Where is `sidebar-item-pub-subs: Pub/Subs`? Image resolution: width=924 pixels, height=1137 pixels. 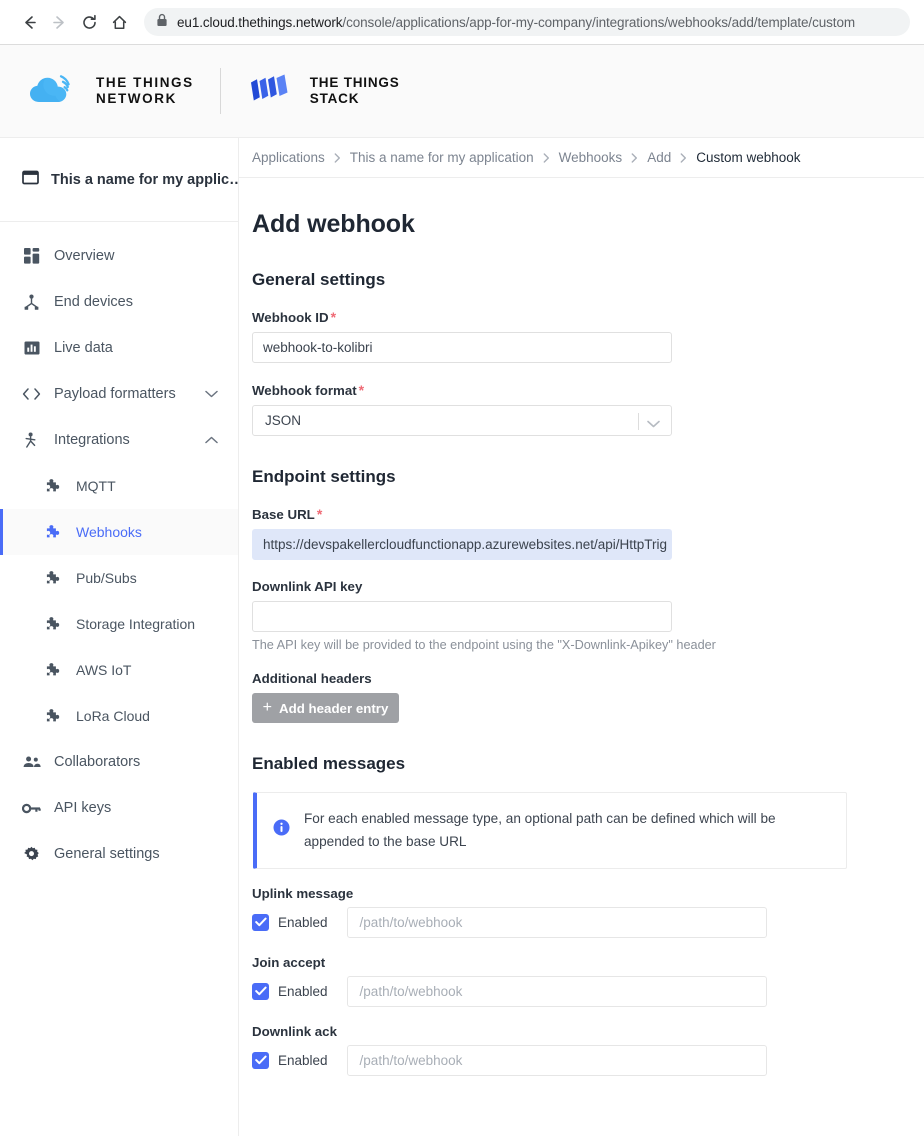 sidebar-item-pub-subs: Pub/Subs is located at coordinates (119, 578).